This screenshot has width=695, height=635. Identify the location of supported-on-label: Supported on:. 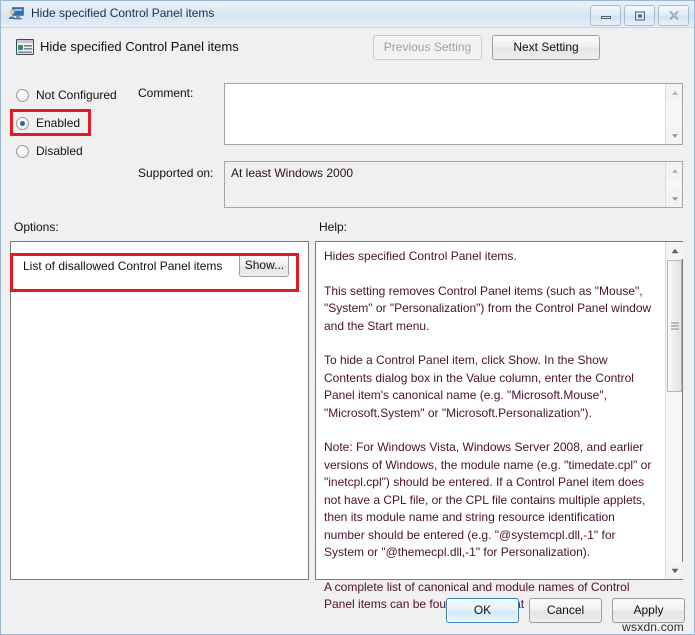
(176, 173).